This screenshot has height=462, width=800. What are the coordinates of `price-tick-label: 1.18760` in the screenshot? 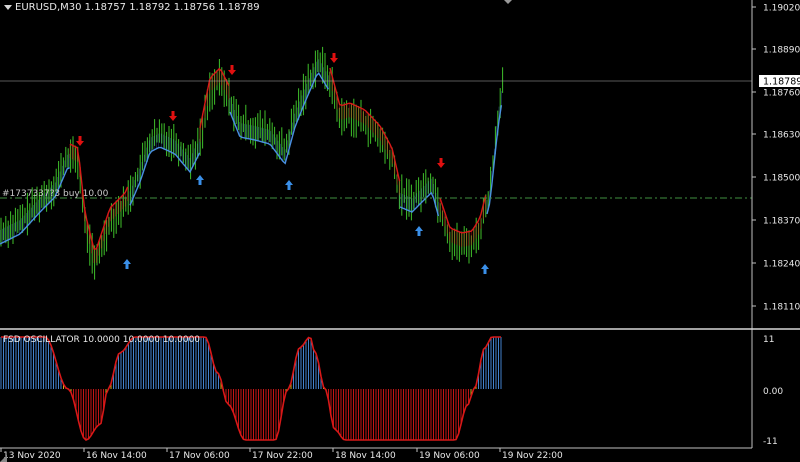 It's located at (781, 94).